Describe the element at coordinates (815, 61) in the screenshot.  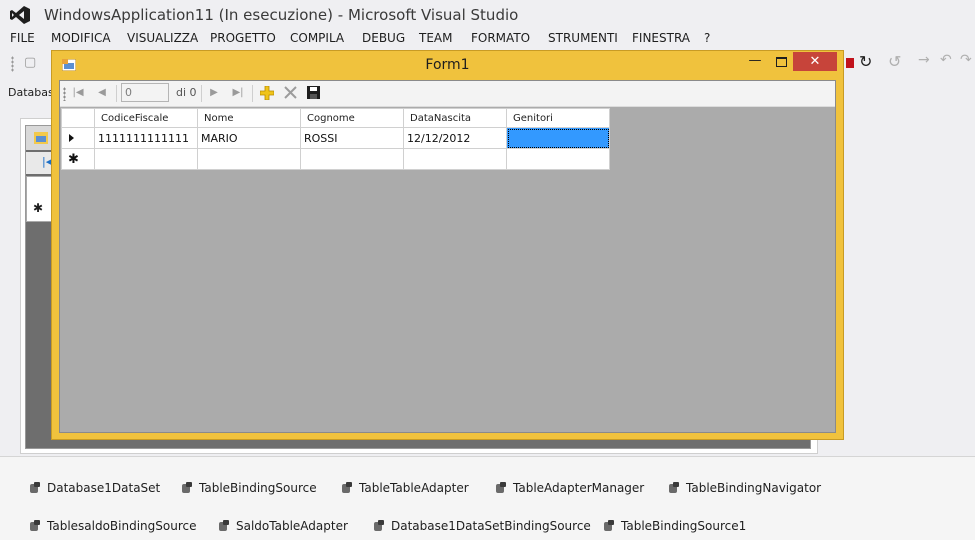
I see `close-button: ✕` at that location.